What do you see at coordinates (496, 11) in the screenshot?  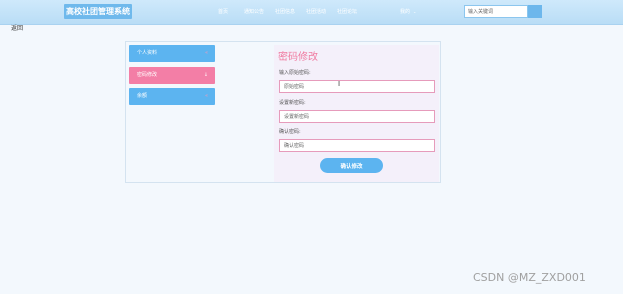 I see `search-input` at bounding box center [496, 11].